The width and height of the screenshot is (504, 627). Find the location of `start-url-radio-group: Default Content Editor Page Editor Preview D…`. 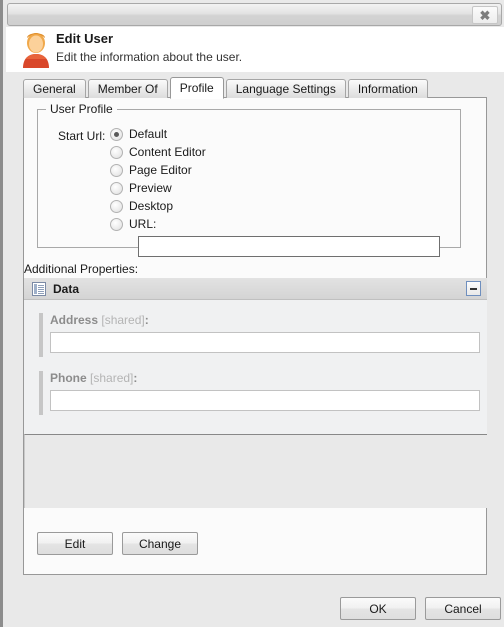

start-url-radio-group: Default Content Editor Page Editor Preview D… is located at coordinates (158, 179).